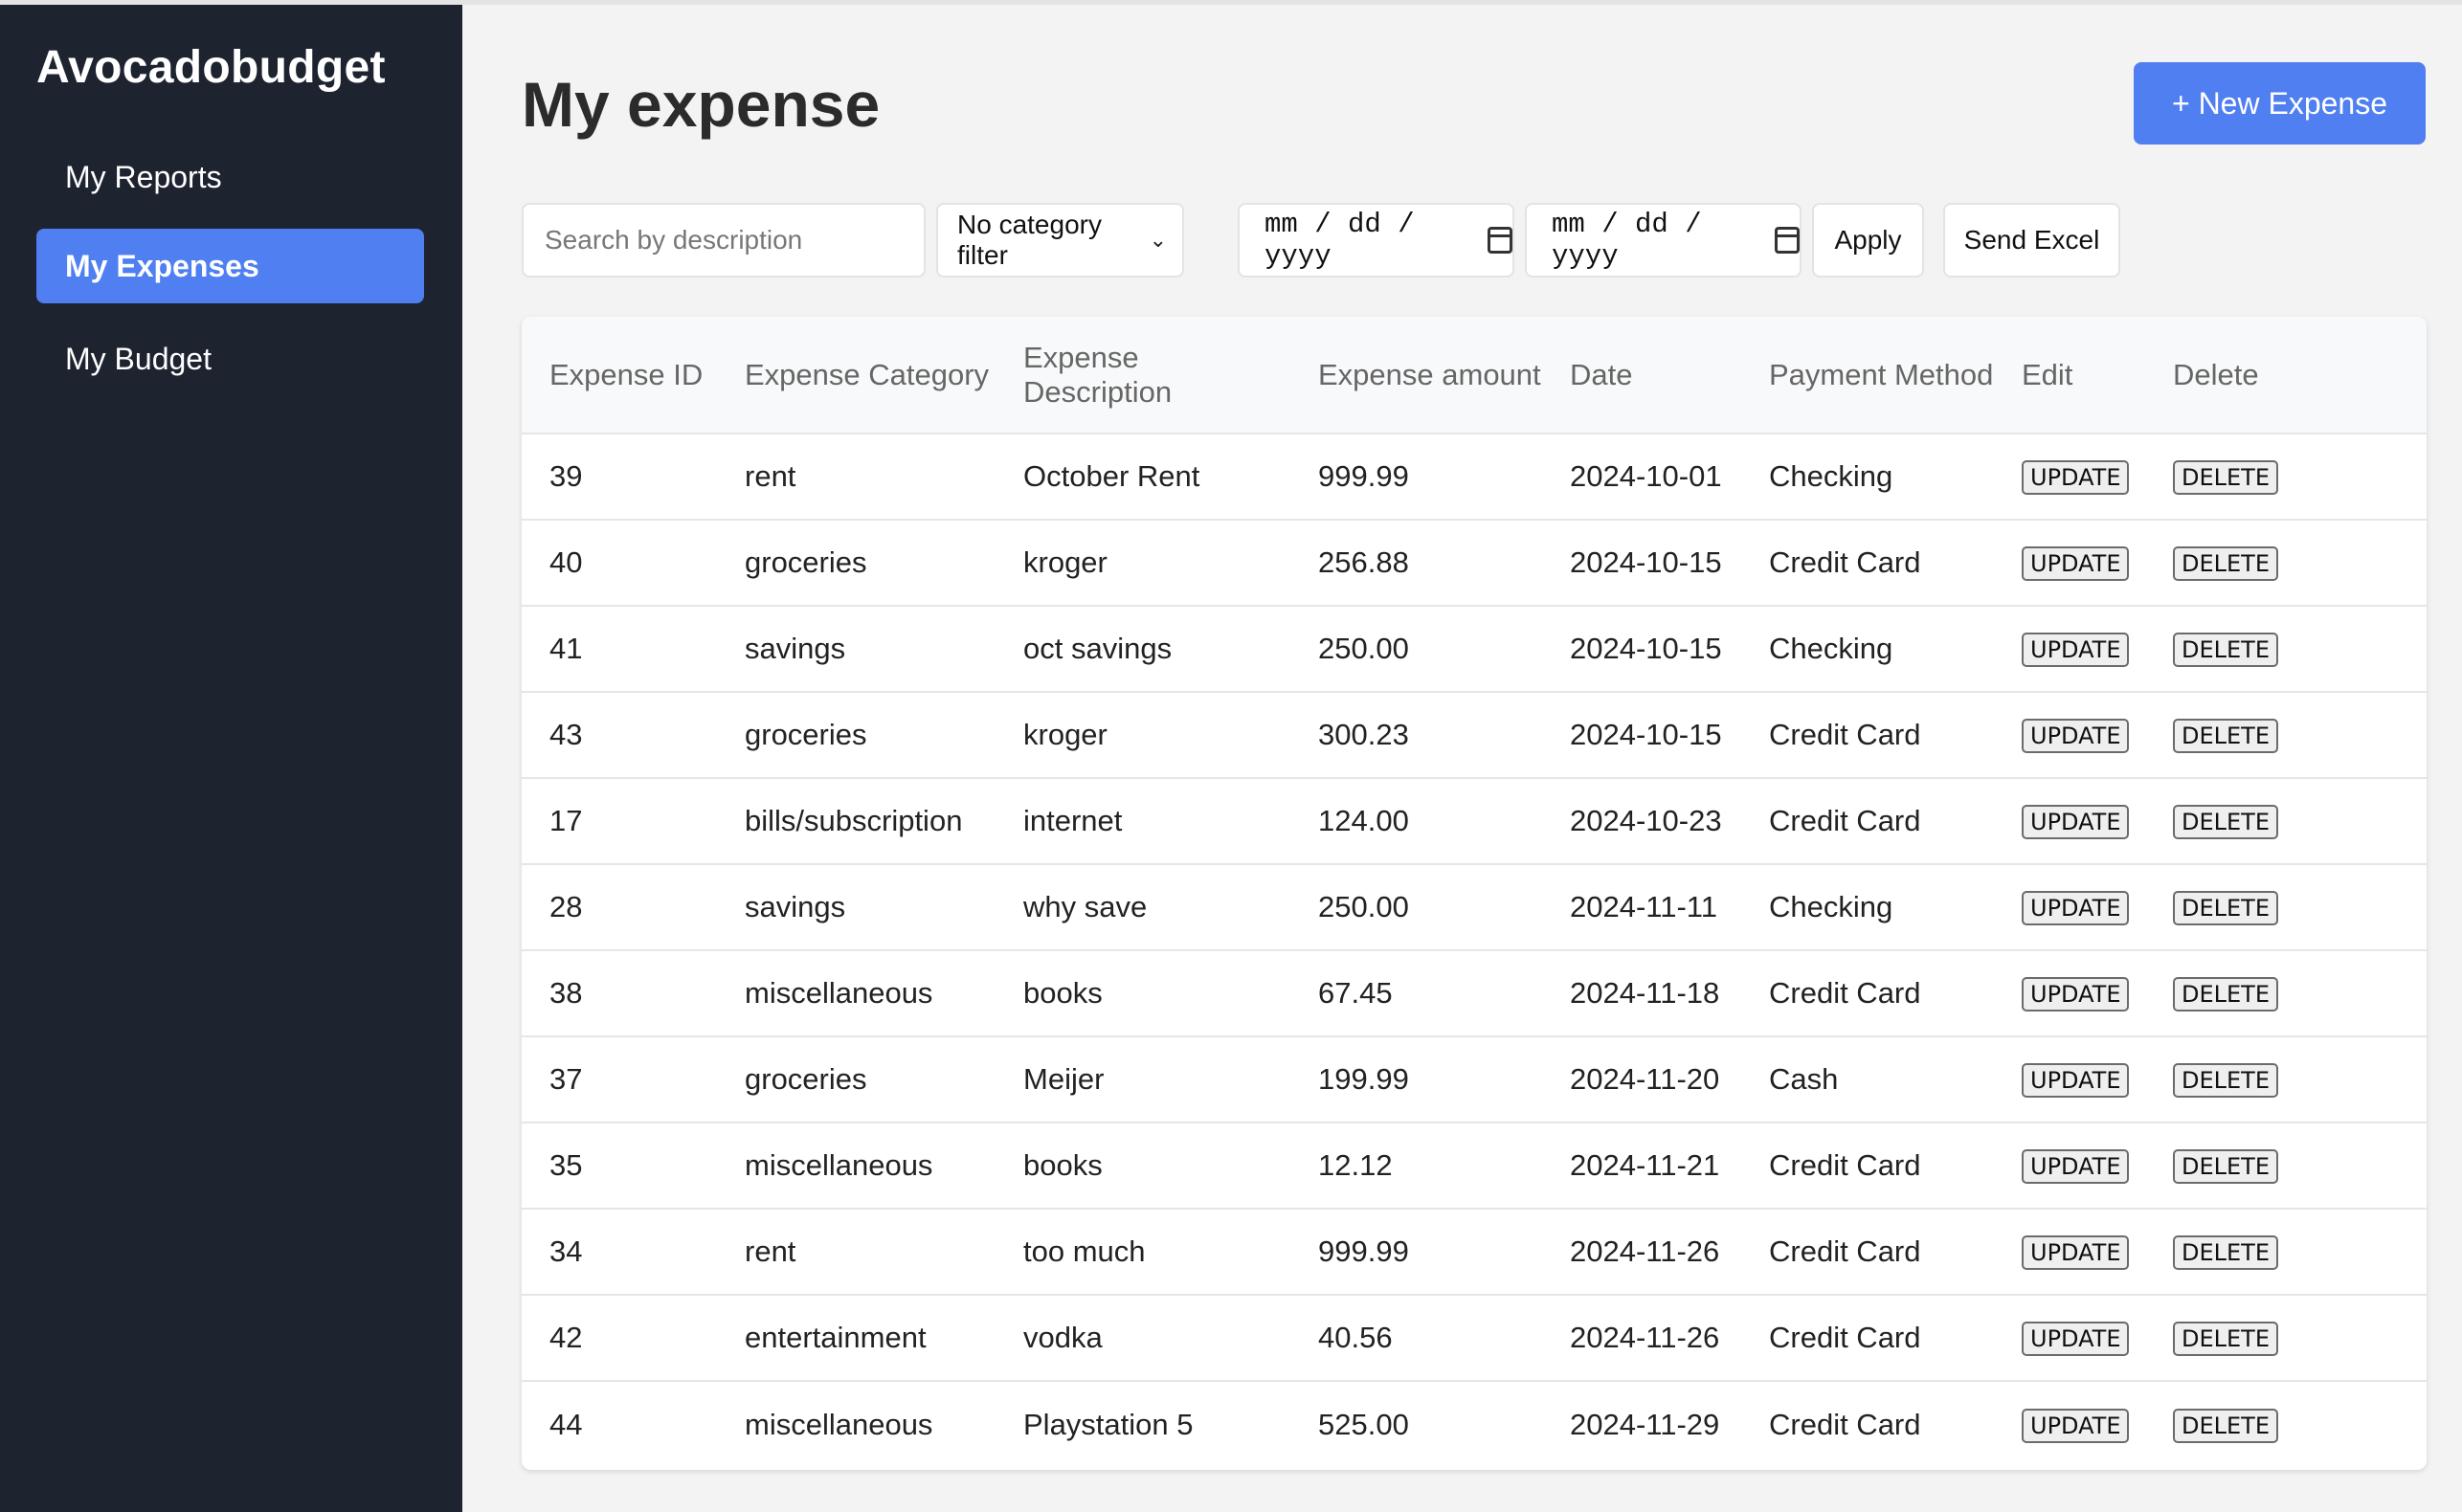  Describe the element at coordinates (1363, 476) in the screenshot. I see `cell-amount: 999.99` at that location.